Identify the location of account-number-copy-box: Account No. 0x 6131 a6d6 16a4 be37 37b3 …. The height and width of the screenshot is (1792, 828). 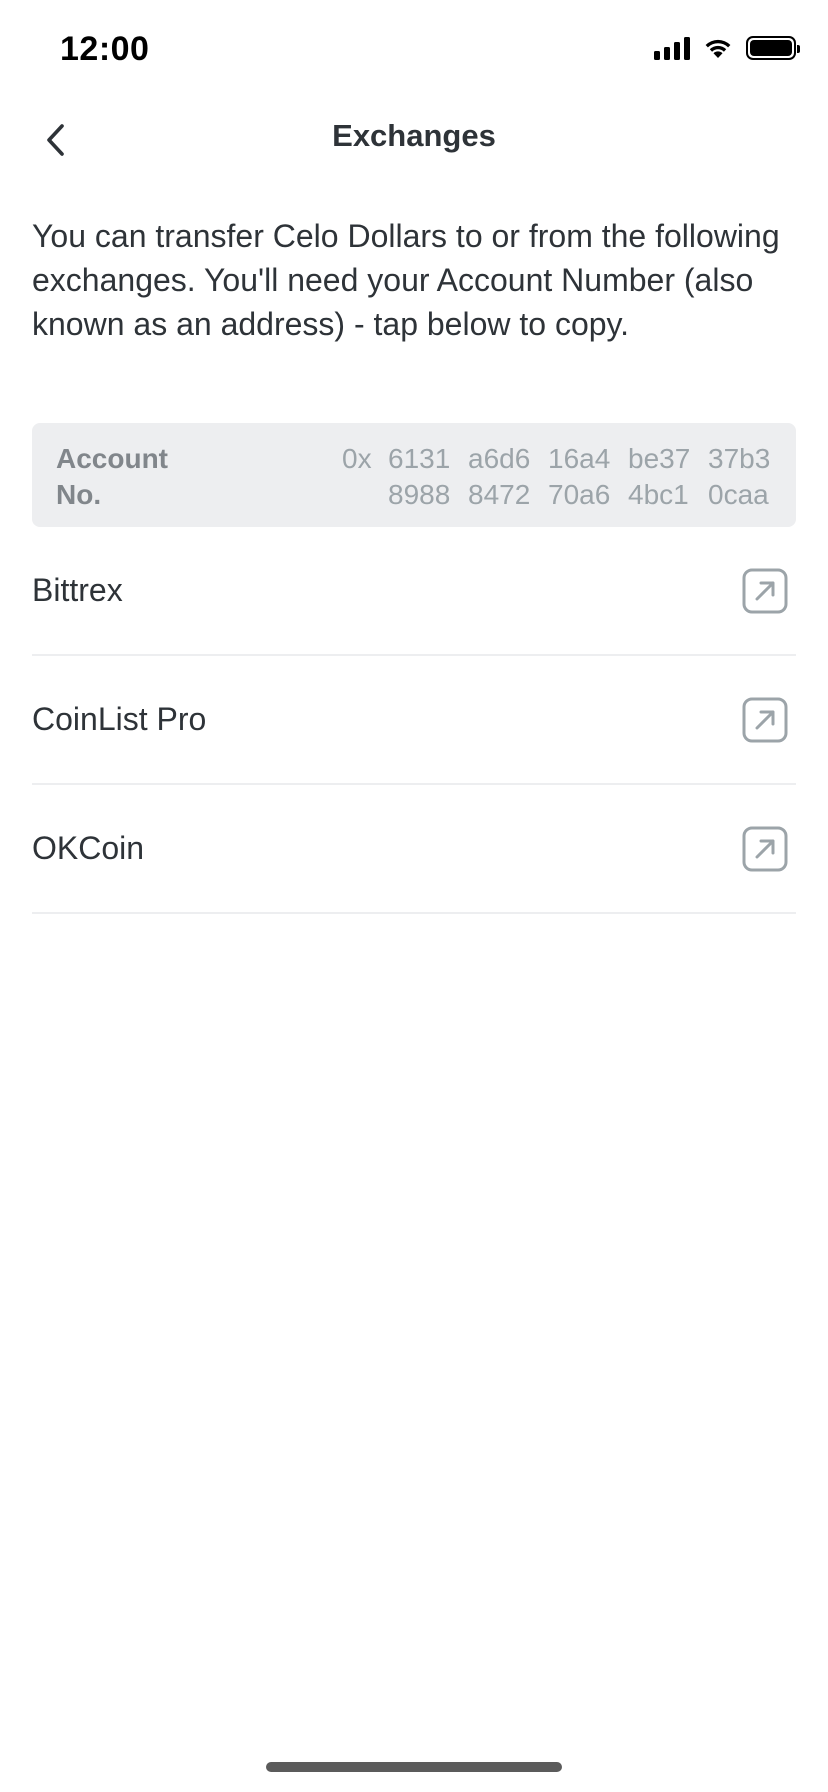
(414, 475).